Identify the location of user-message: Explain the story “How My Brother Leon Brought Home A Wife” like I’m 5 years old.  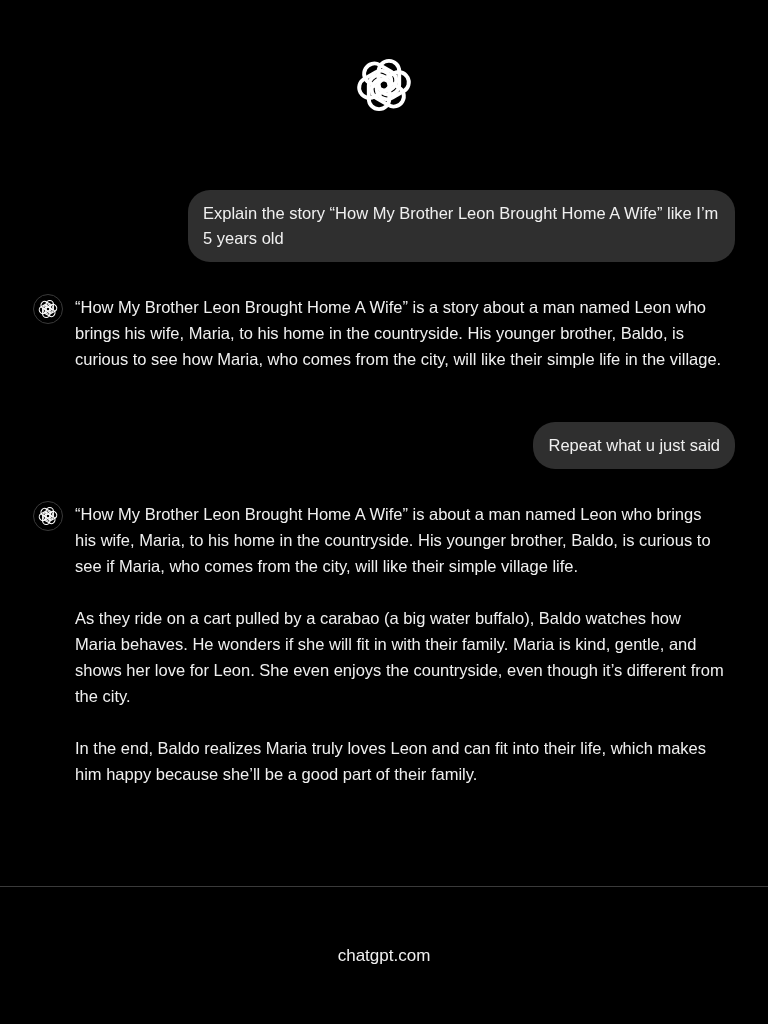
(461, 226).